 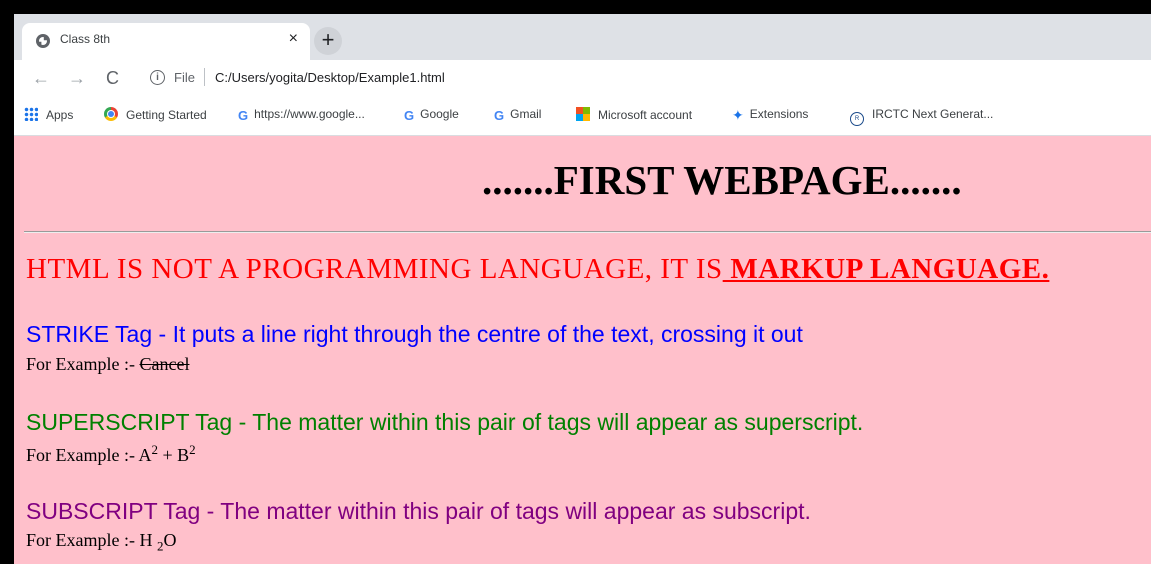 What do you see at coordinates (155, 114) in the screenshot?
I see `bookmark-getting-started: Getting Started` at bounding box center [155, 114].